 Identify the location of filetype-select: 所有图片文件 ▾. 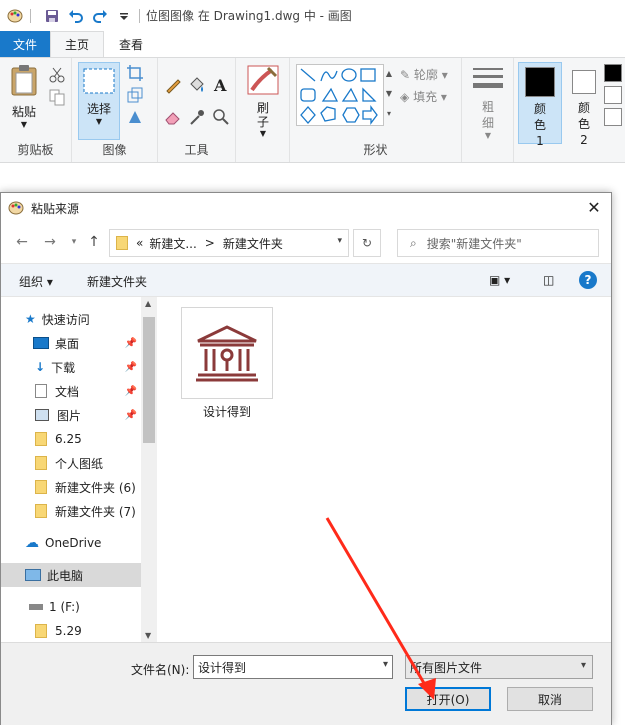
(499, 667).